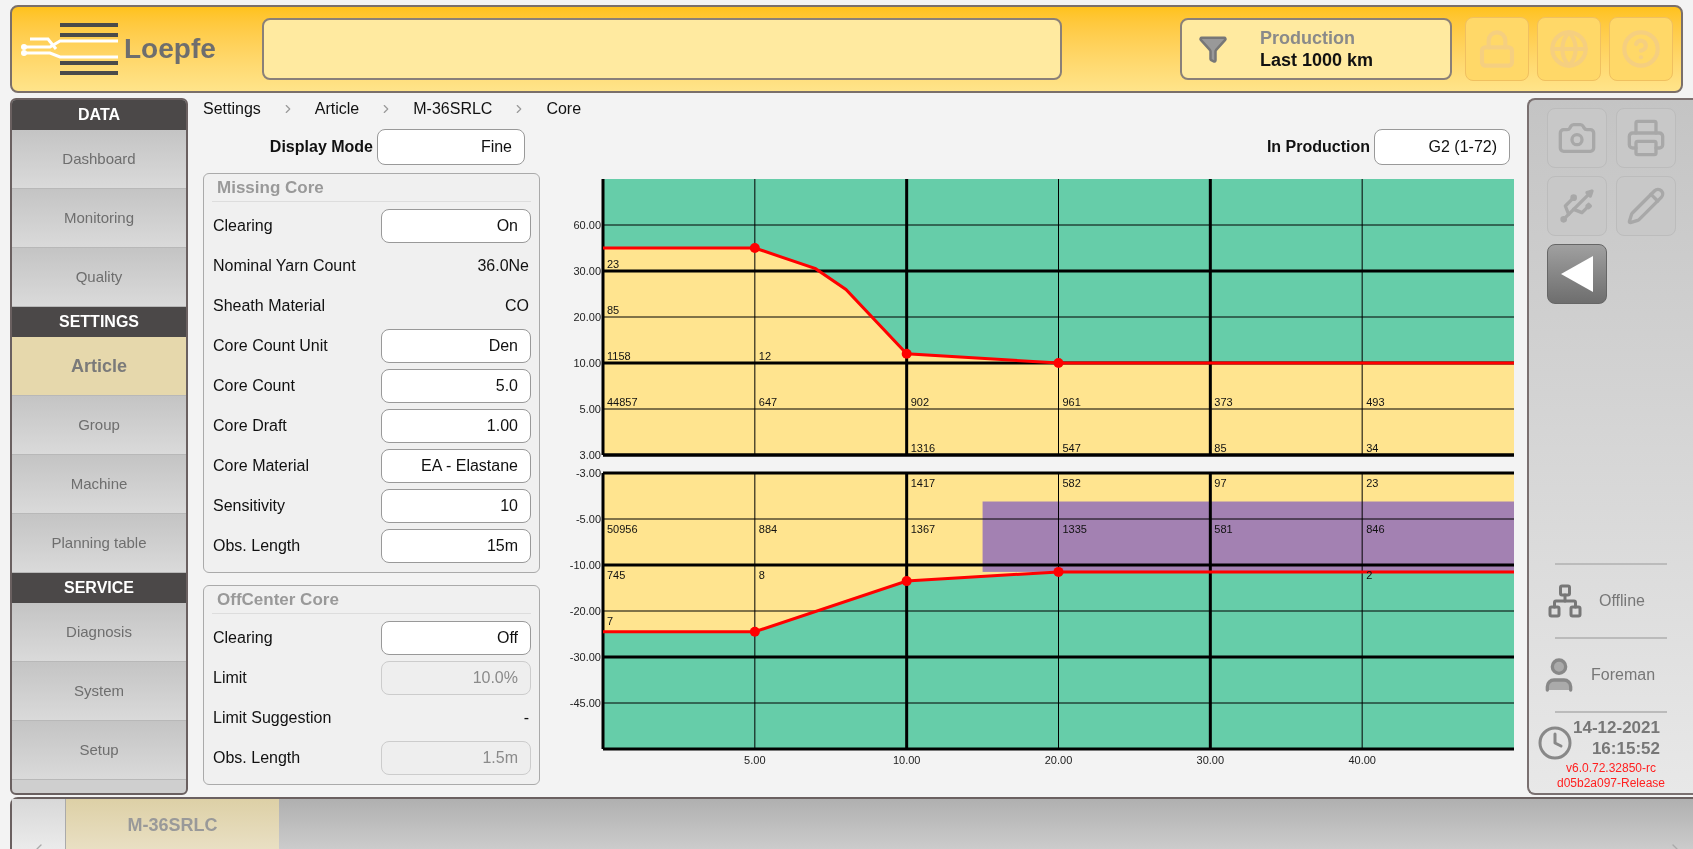  I want to click on filter-button: Production Last 1000 km, so click(1316, 49).